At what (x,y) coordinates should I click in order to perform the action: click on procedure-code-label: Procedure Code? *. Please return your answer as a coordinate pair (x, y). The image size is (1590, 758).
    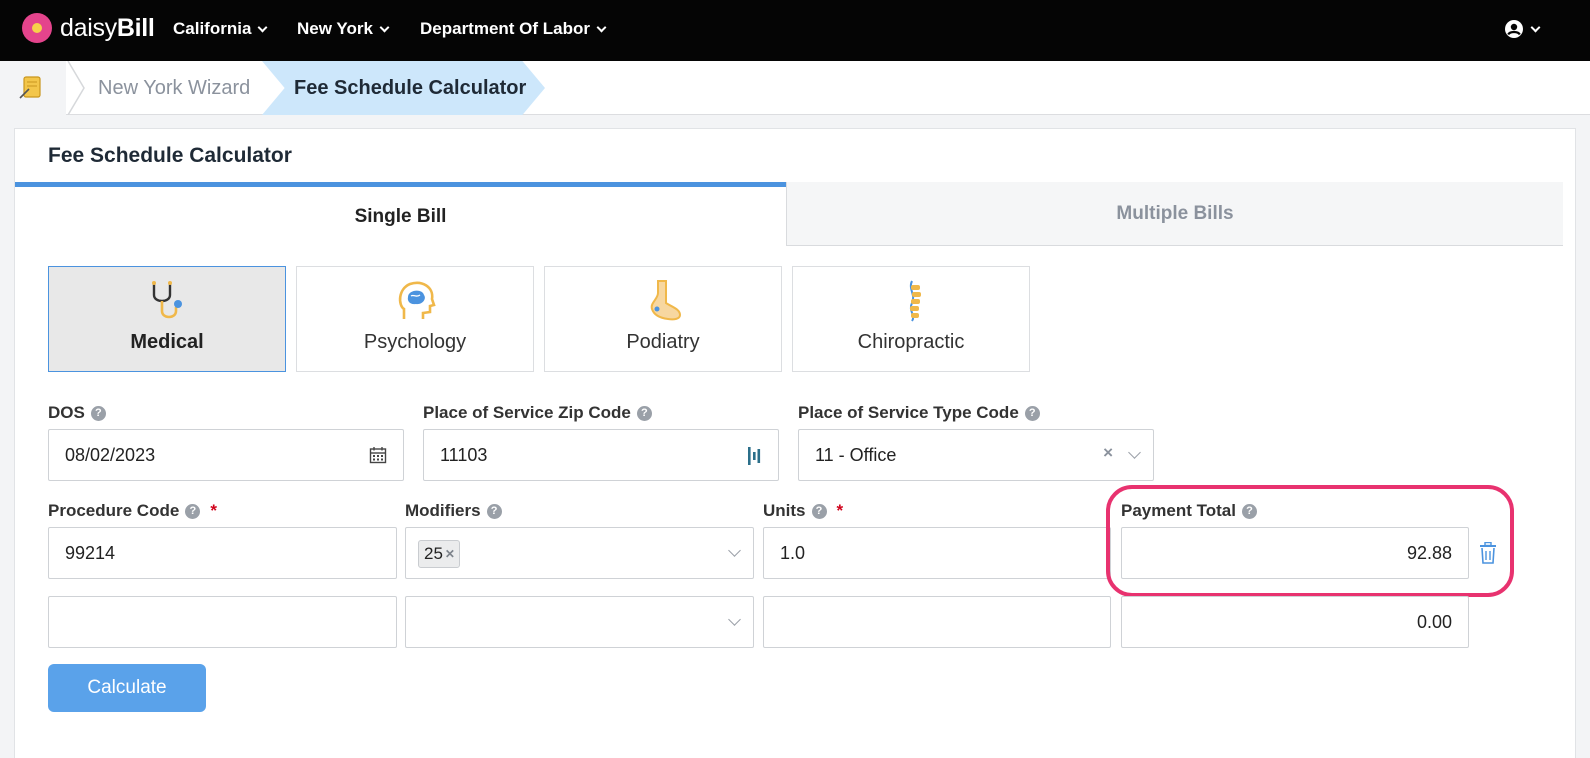
    Looking at the image, I should click on (132, 510).